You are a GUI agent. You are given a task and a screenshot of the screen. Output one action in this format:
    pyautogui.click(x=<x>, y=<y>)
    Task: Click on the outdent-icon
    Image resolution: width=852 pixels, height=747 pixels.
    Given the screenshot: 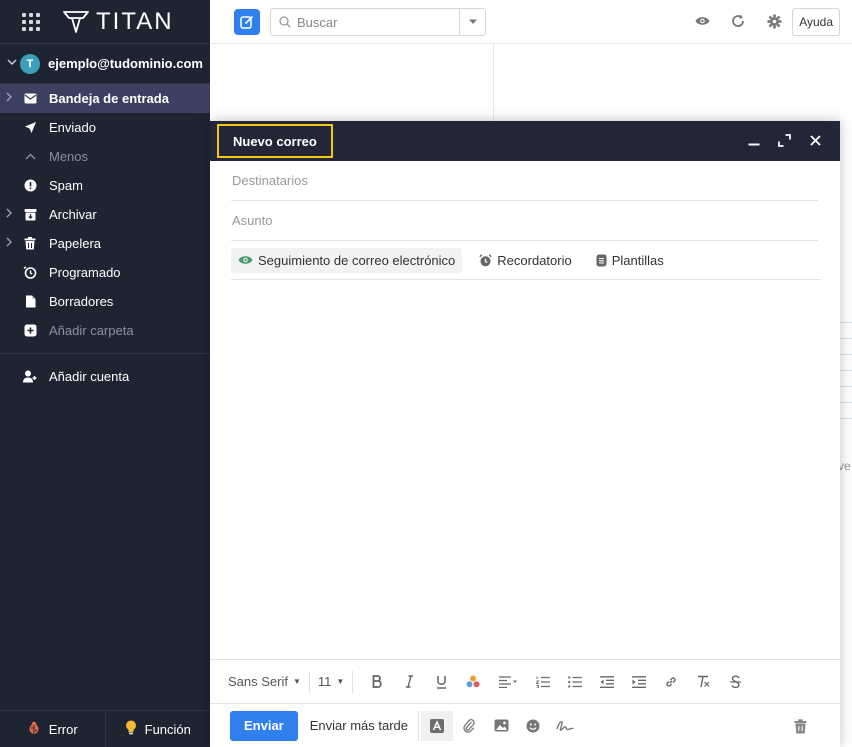 What is the action you would take?
    pyautogui.click(x=607, y=681)
    